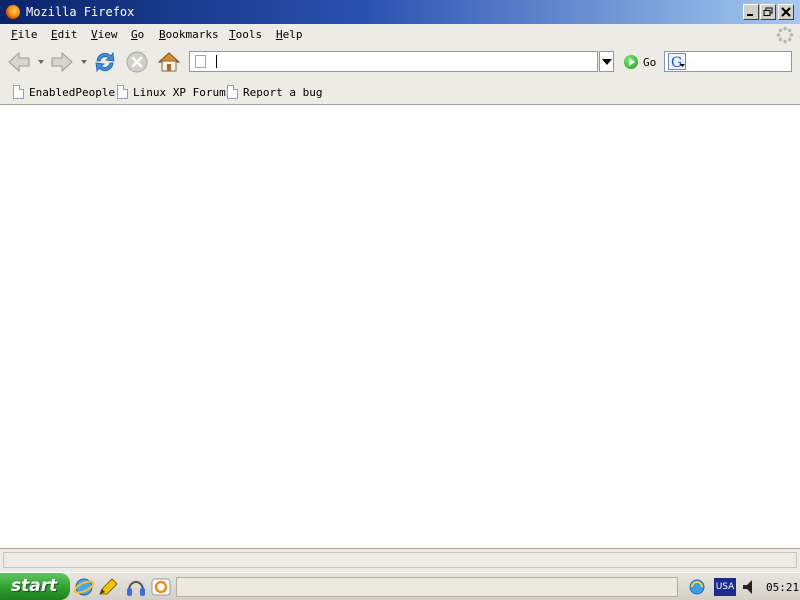  Describe the element at coordinates (80, 12) in the screenshot. I see `window-title: Mozilla Firefox` at that location.